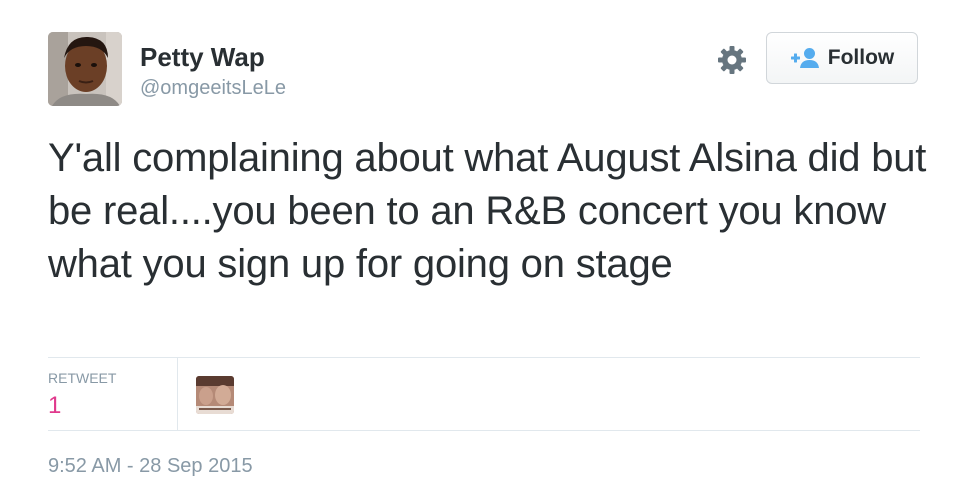 The image size is (980, 499). I want to click on user-avatar, so click(85, 69).